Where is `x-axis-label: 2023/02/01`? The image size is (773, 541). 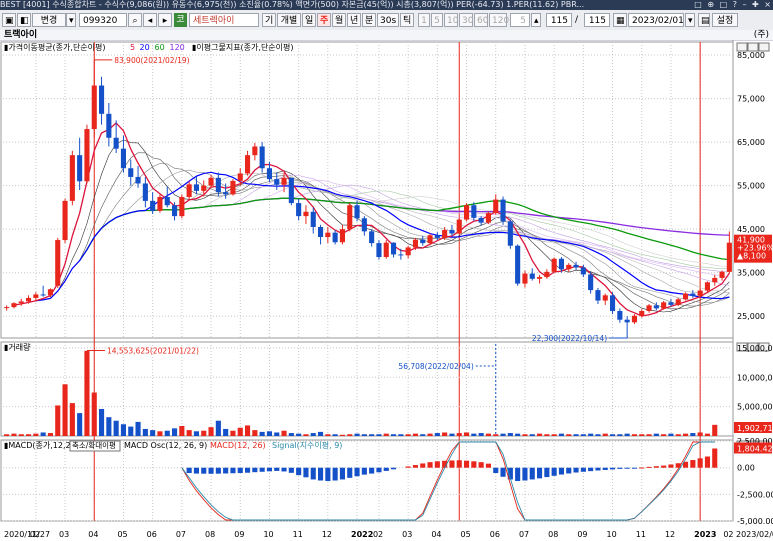 x-axis-label: 2023/02/01 is located at coordinates (754, 534).